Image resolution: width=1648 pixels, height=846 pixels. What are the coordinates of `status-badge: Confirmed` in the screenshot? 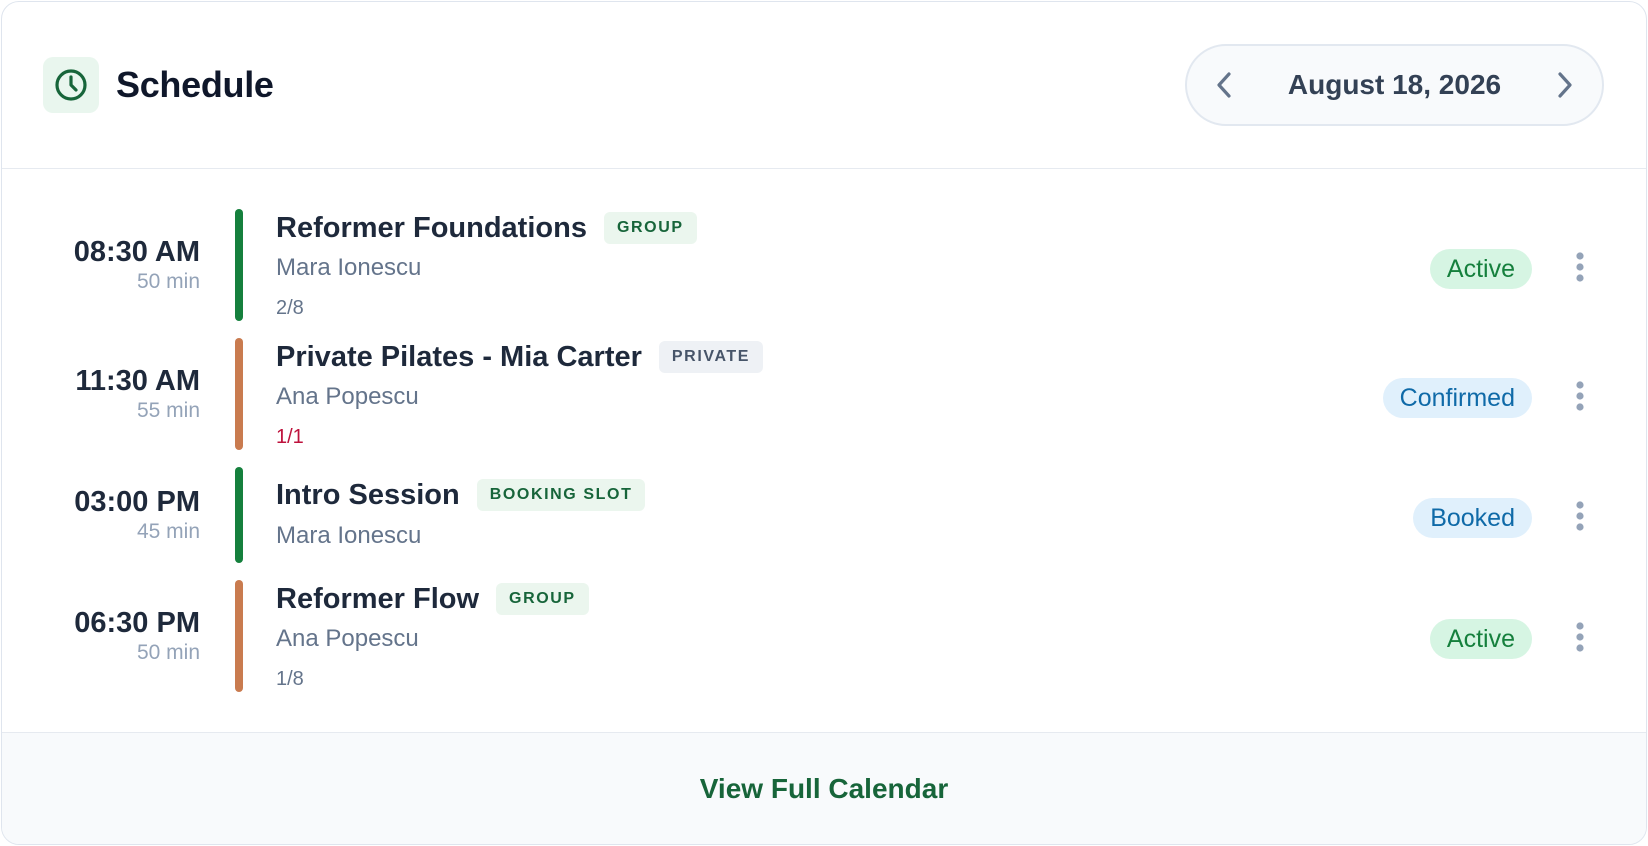 It's located at (1457, 398).